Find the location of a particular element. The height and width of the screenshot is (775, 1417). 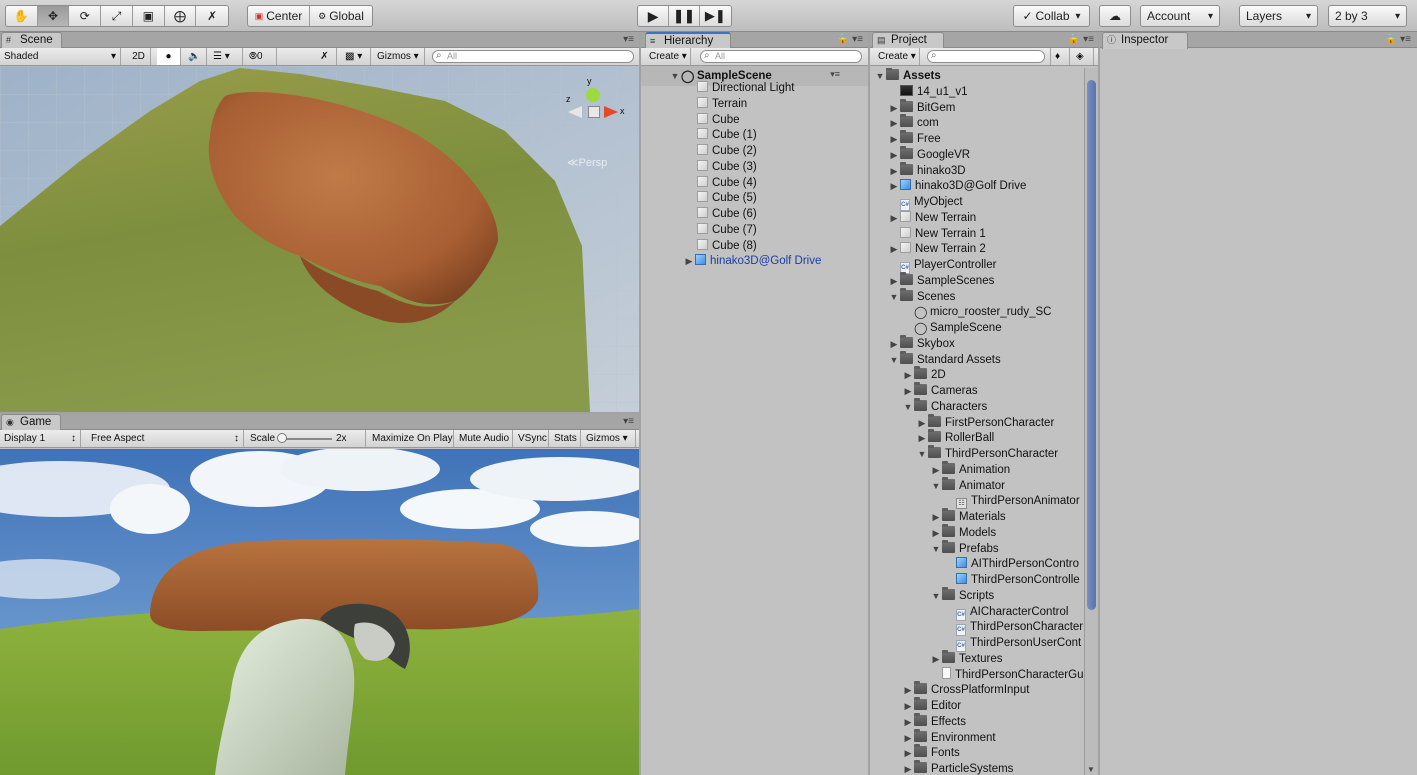

project-item: C# MyObject is located at coordinates (925, 202).